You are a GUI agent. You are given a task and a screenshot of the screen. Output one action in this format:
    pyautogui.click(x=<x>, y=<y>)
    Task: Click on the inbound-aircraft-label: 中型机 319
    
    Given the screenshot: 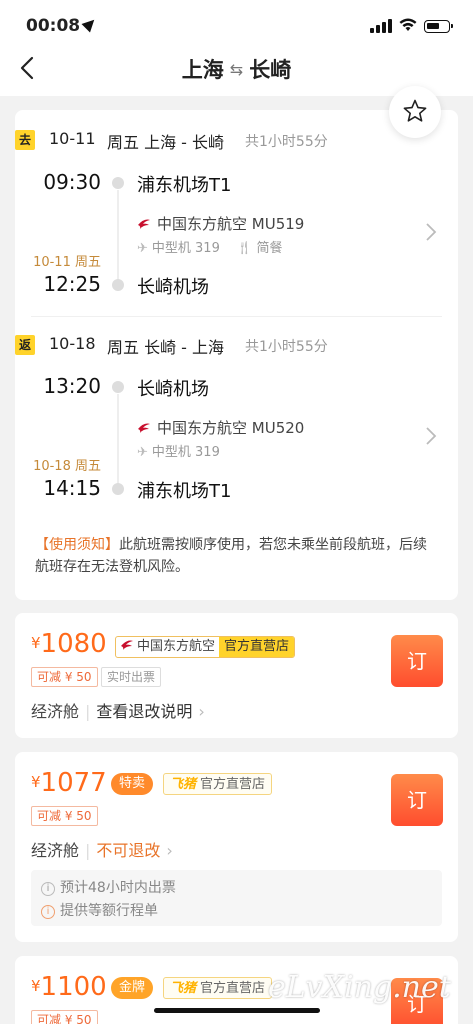 What is the action you would take?
    pyautogui.click(x=185, y=452)
    